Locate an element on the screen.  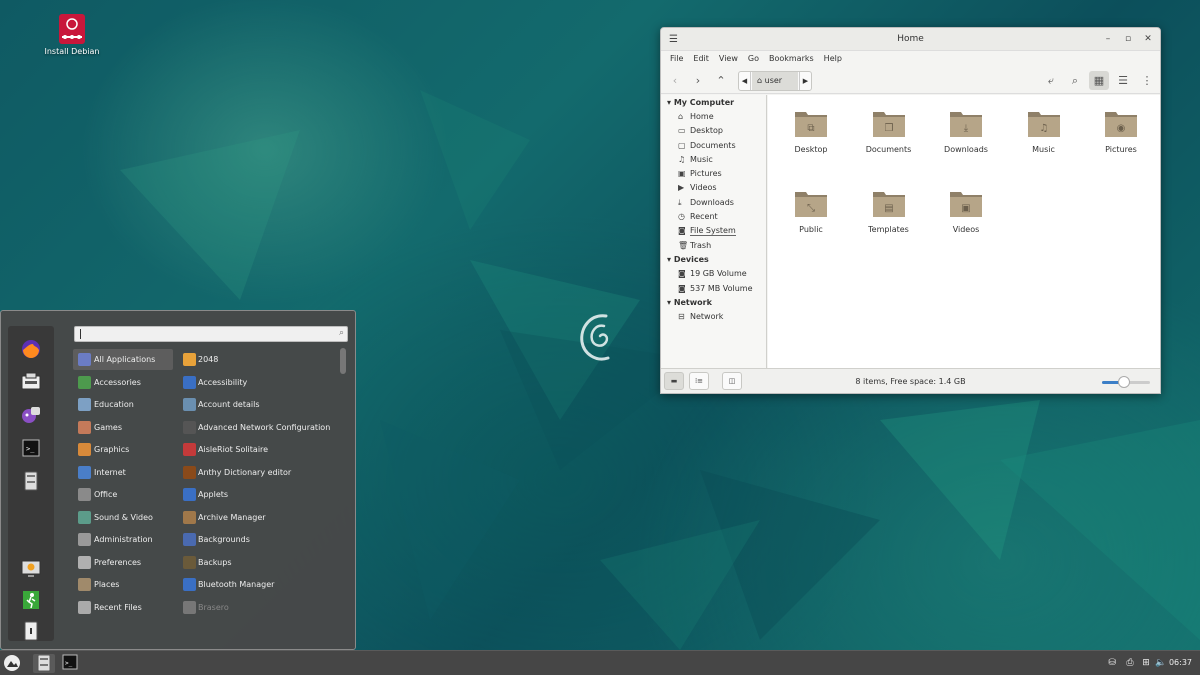
zoom-slider-handle is located at coordinates (1123, 382).